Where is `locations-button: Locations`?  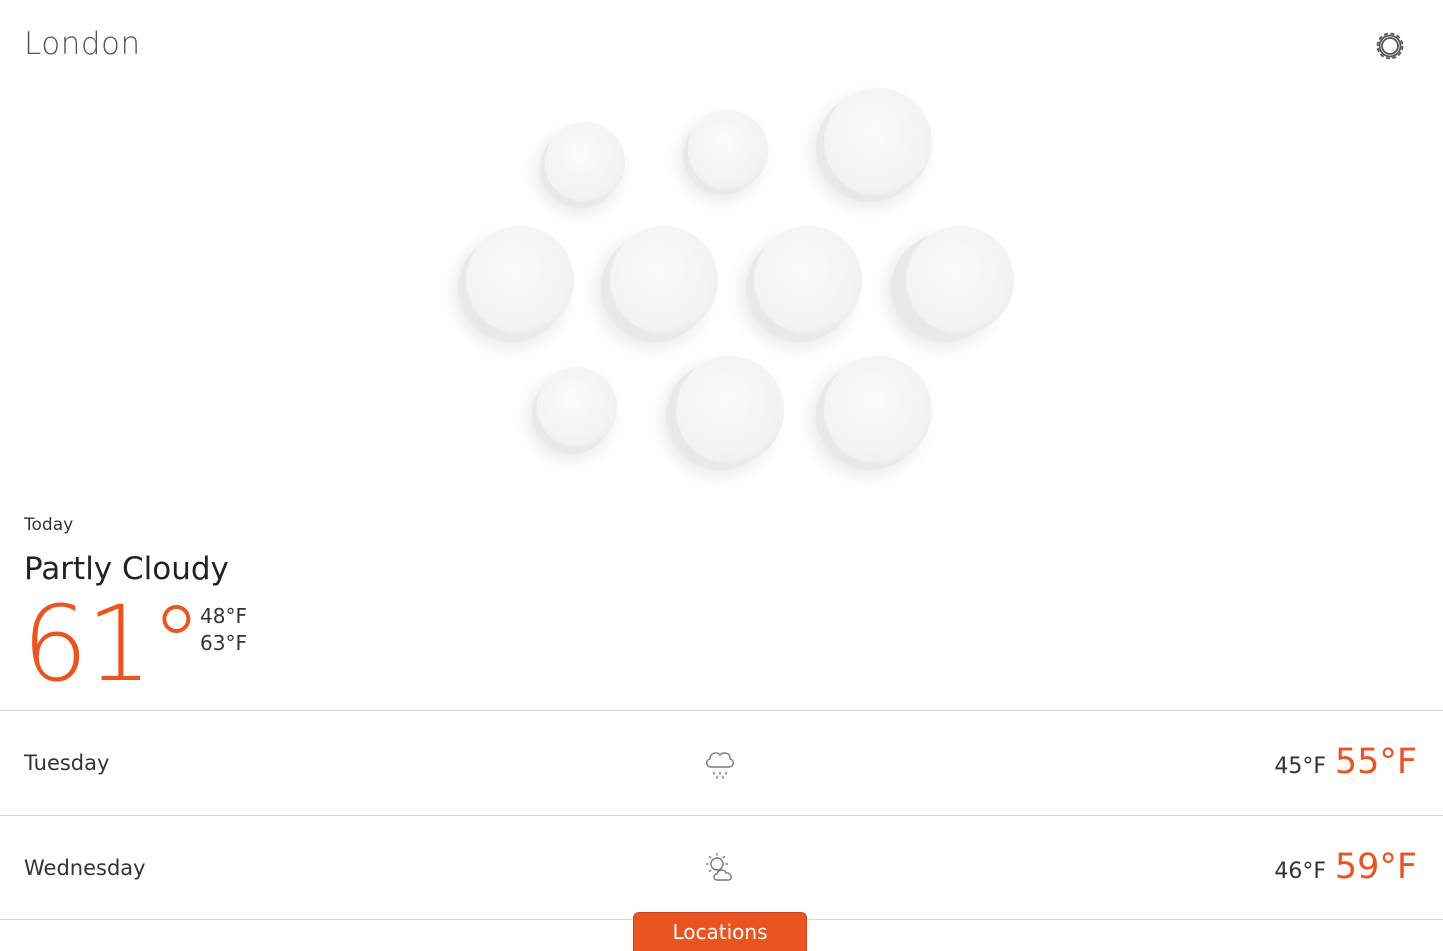
locations-button: Locations is located at coordinates (720, 931).